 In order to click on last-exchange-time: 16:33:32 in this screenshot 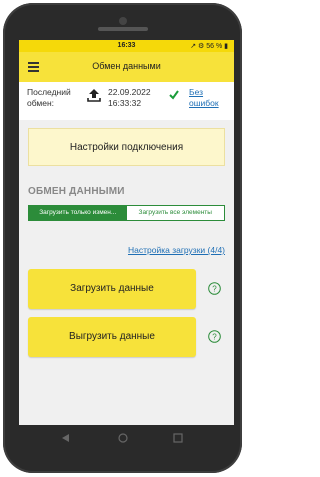, I will do `click(125, 103)`.